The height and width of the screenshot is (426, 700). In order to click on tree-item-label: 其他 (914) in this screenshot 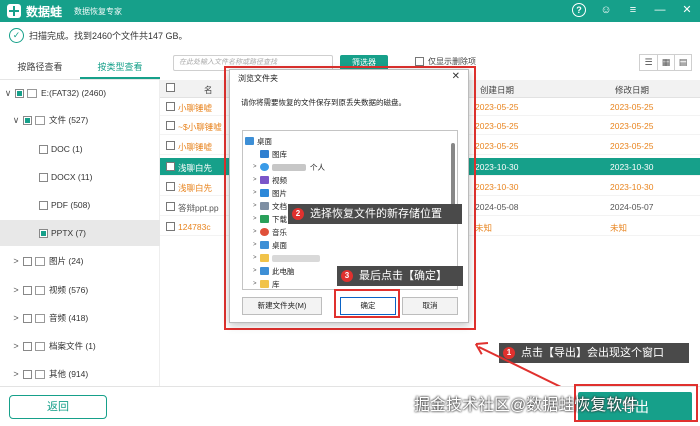, I will do `click(69, 374)`.